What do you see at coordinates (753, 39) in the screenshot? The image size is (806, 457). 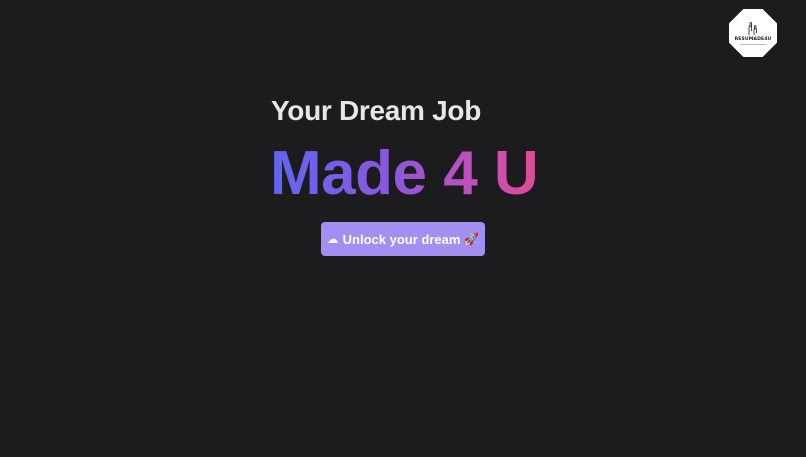 I see `brand-logo-text: RESUMADE4U` at bounding box center [753, 39].